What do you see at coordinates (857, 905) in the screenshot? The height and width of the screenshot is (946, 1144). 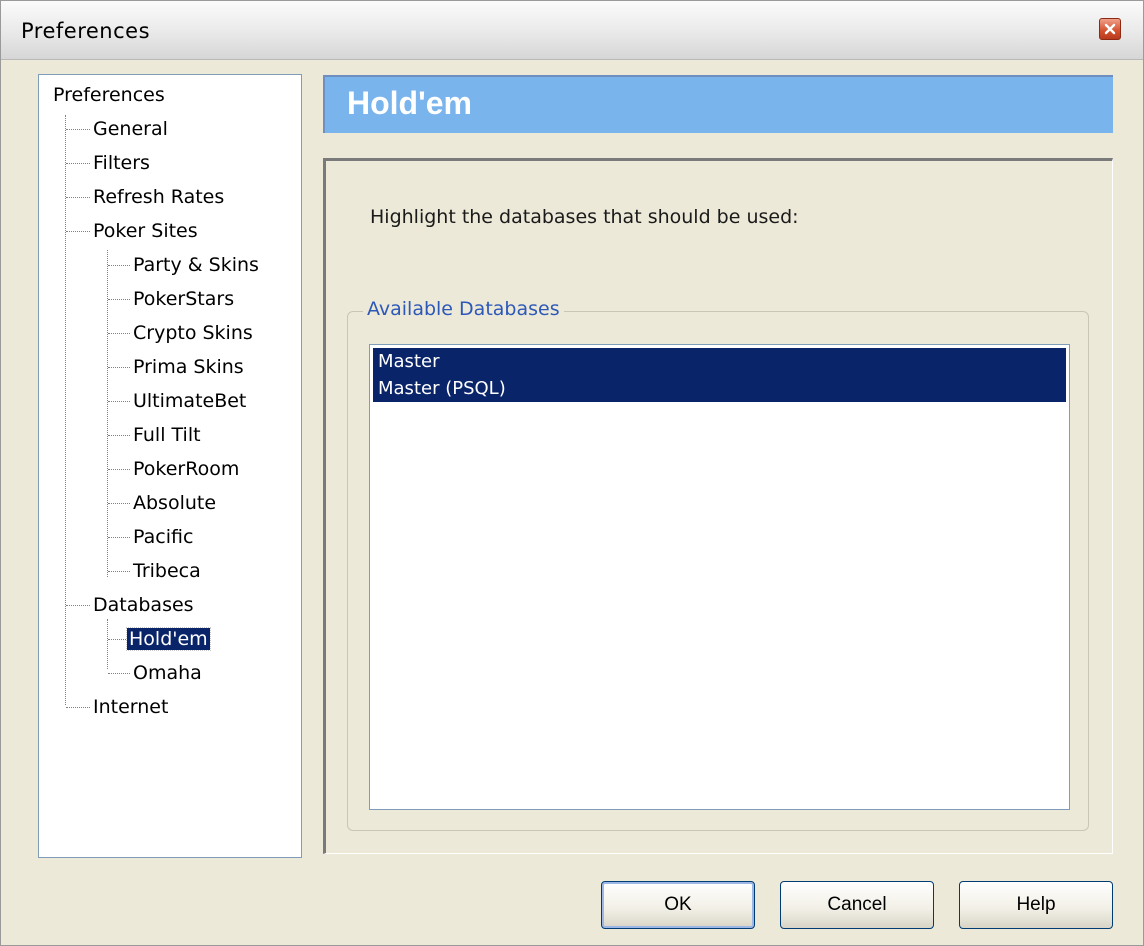 I see `cancel-button: Cancel` at bounding box center [857, 905].